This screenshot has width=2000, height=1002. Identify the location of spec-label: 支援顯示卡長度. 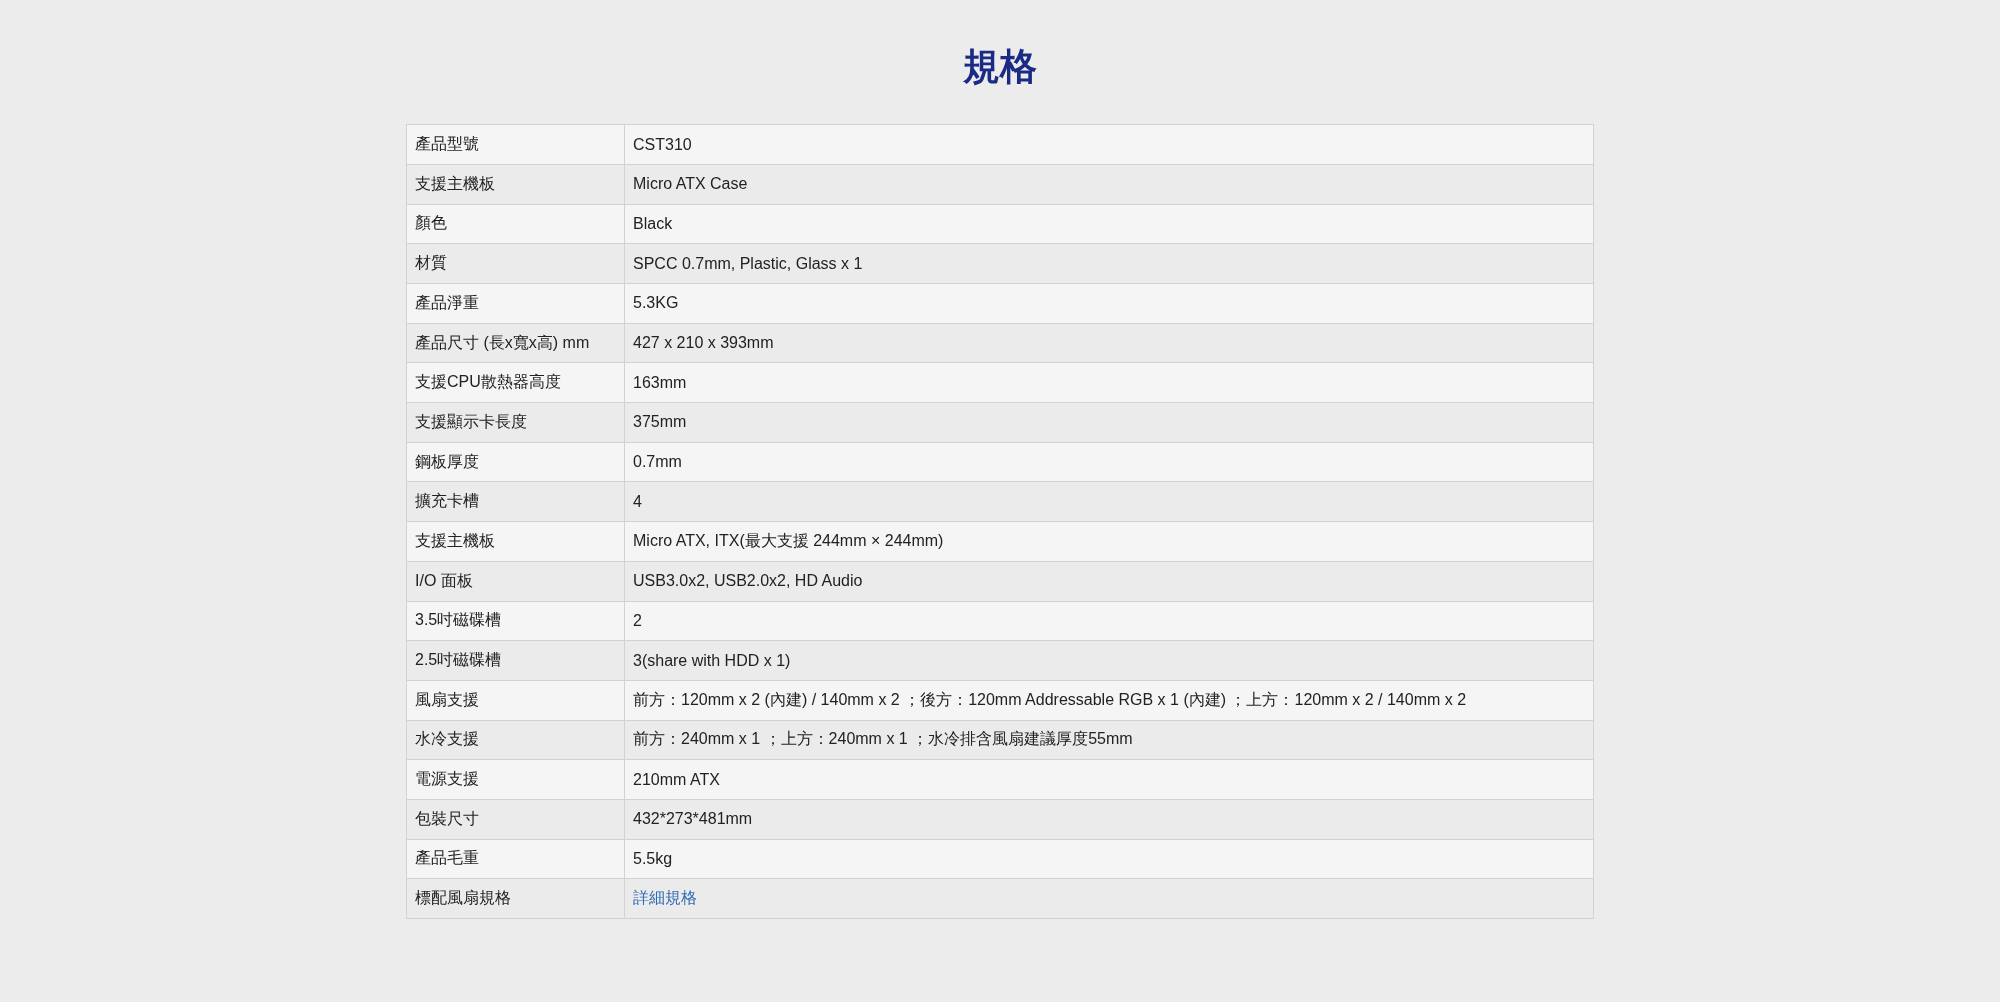
(515, 422).